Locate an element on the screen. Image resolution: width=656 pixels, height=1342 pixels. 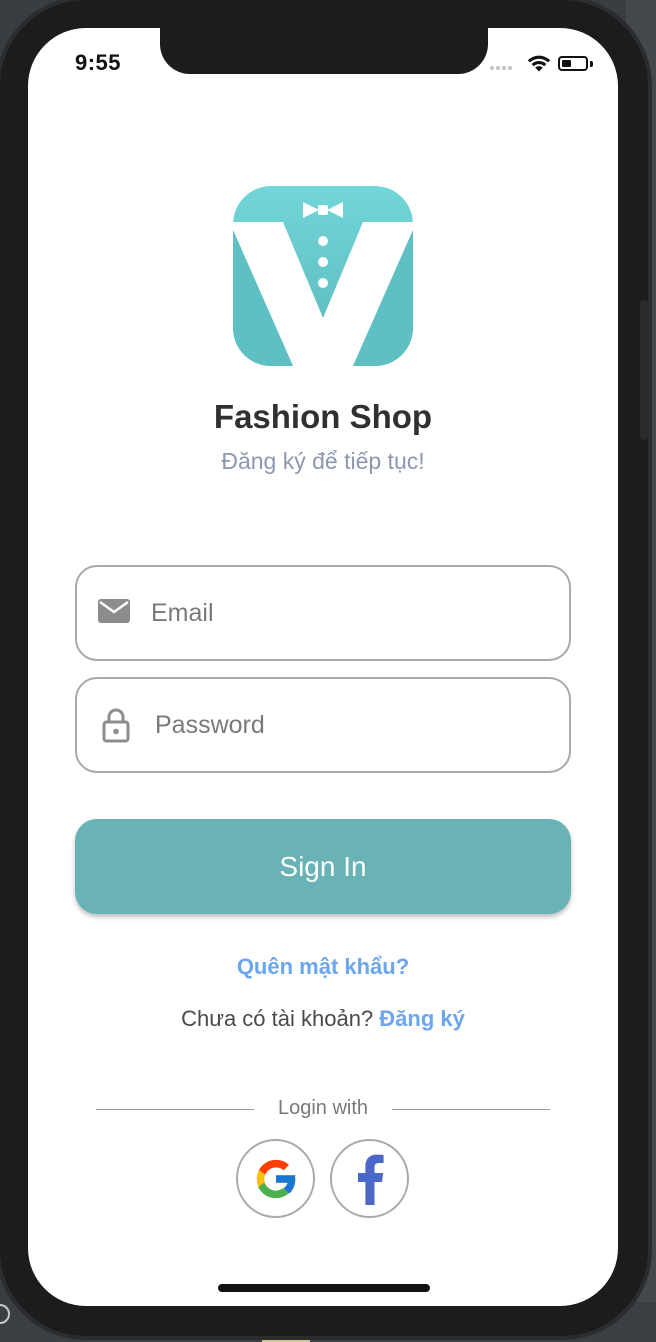
battery-tip is located at coordinates (591, 64).